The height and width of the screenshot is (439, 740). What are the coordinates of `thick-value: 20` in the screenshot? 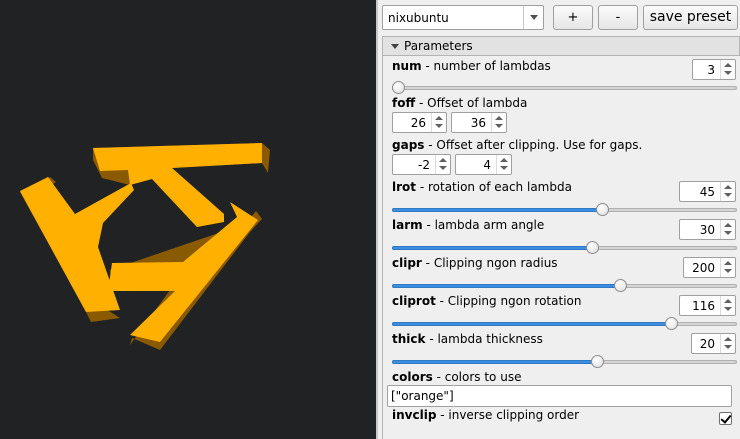 It's located at (707, 344).